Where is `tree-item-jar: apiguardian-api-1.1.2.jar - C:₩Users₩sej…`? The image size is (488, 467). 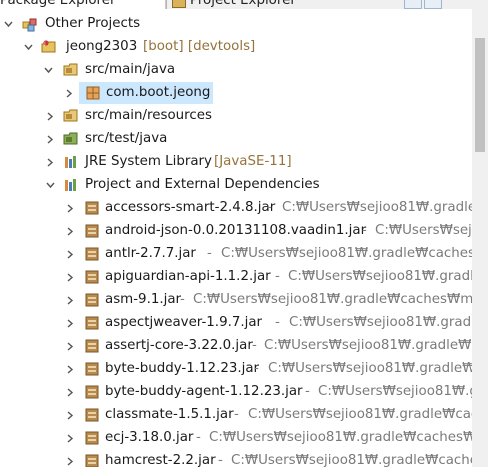
tree-item-jar: apiguardian-api-1.1.2.jar - C:₩Users₩sej… is located at coordinates (236, 277).